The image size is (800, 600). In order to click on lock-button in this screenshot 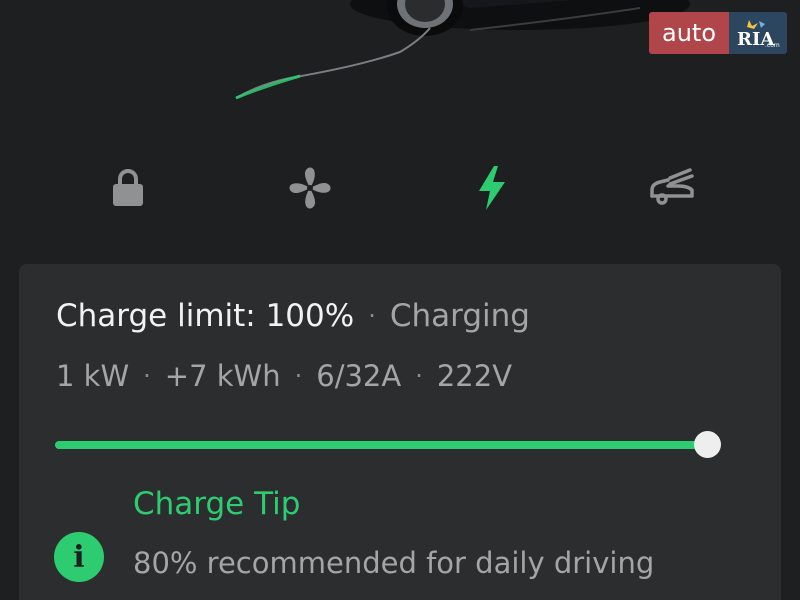, I will do `click(128, 188)`.